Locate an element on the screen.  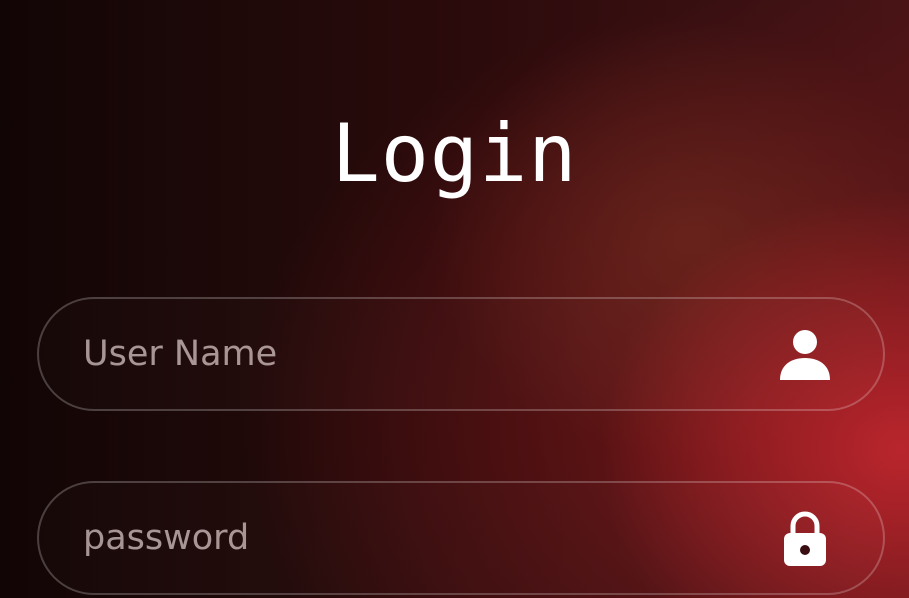
username-input is located at coordinates (413, 354).